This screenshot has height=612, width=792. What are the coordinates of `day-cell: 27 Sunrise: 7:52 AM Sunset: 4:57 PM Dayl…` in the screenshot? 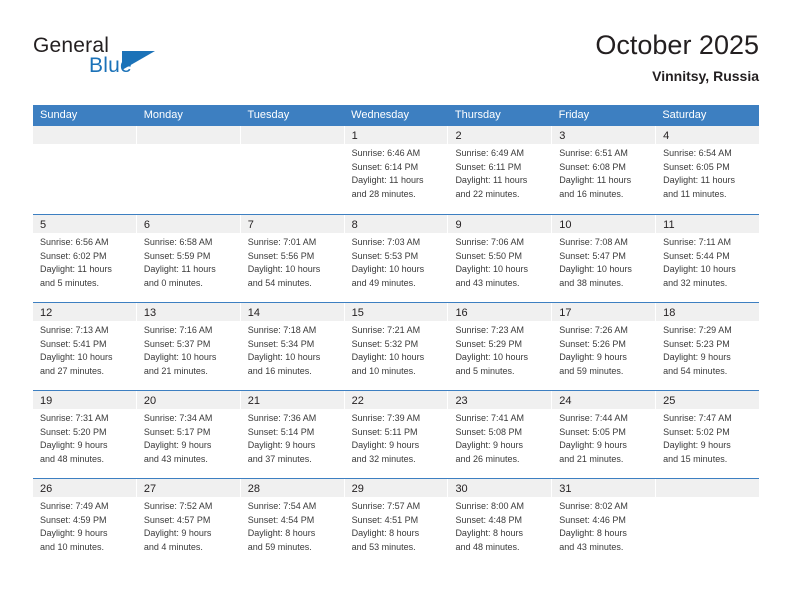 It's located at (188, 522).